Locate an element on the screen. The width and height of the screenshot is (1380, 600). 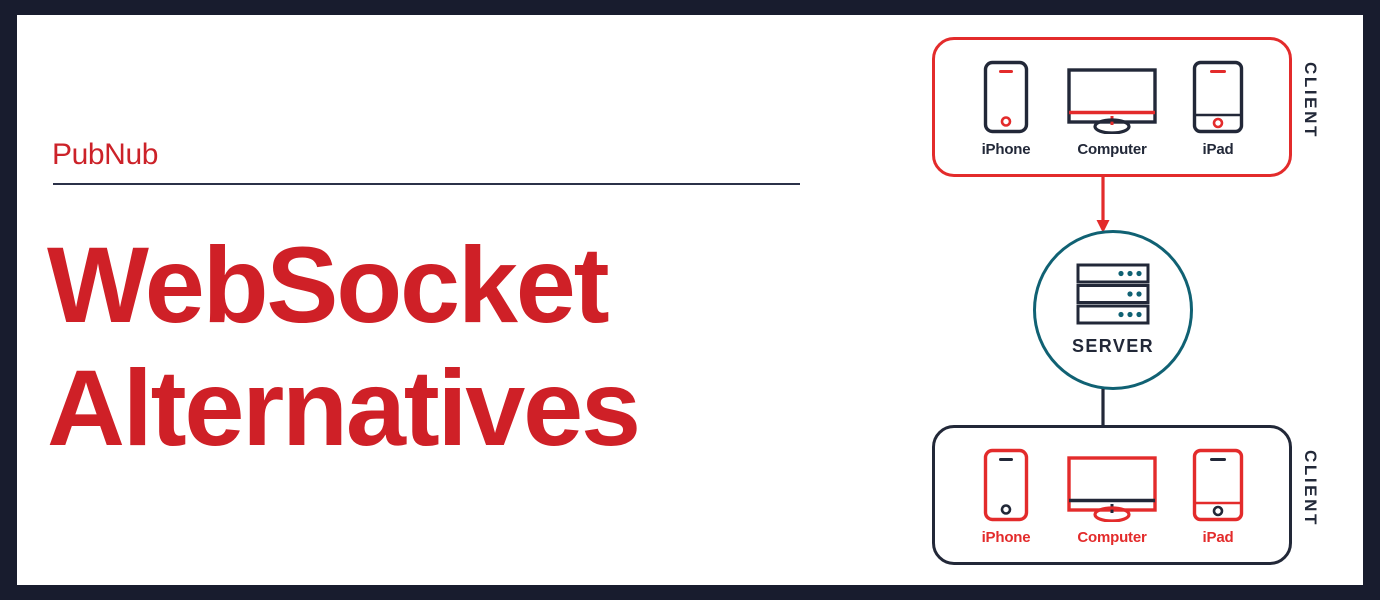
client-box-bottom: iPhone Computer iPad is located at coordinates (1112, 495).